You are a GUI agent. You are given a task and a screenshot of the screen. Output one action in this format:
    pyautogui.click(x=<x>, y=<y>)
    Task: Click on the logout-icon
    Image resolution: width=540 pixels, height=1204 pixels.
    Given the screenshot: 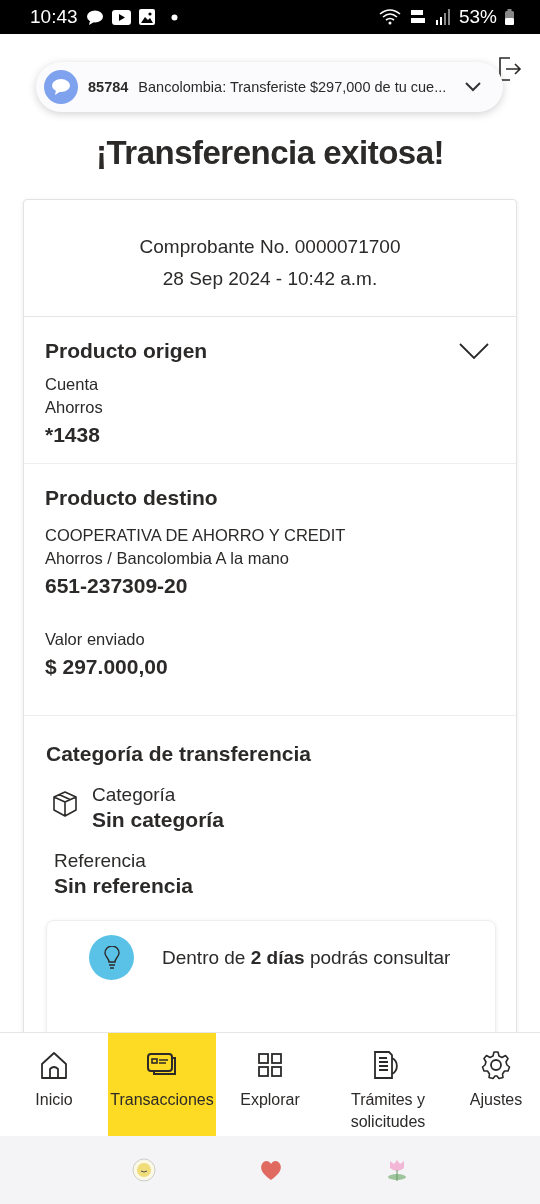 What is the action you would take?
    pyautogui.click(x=510, y=69)
    